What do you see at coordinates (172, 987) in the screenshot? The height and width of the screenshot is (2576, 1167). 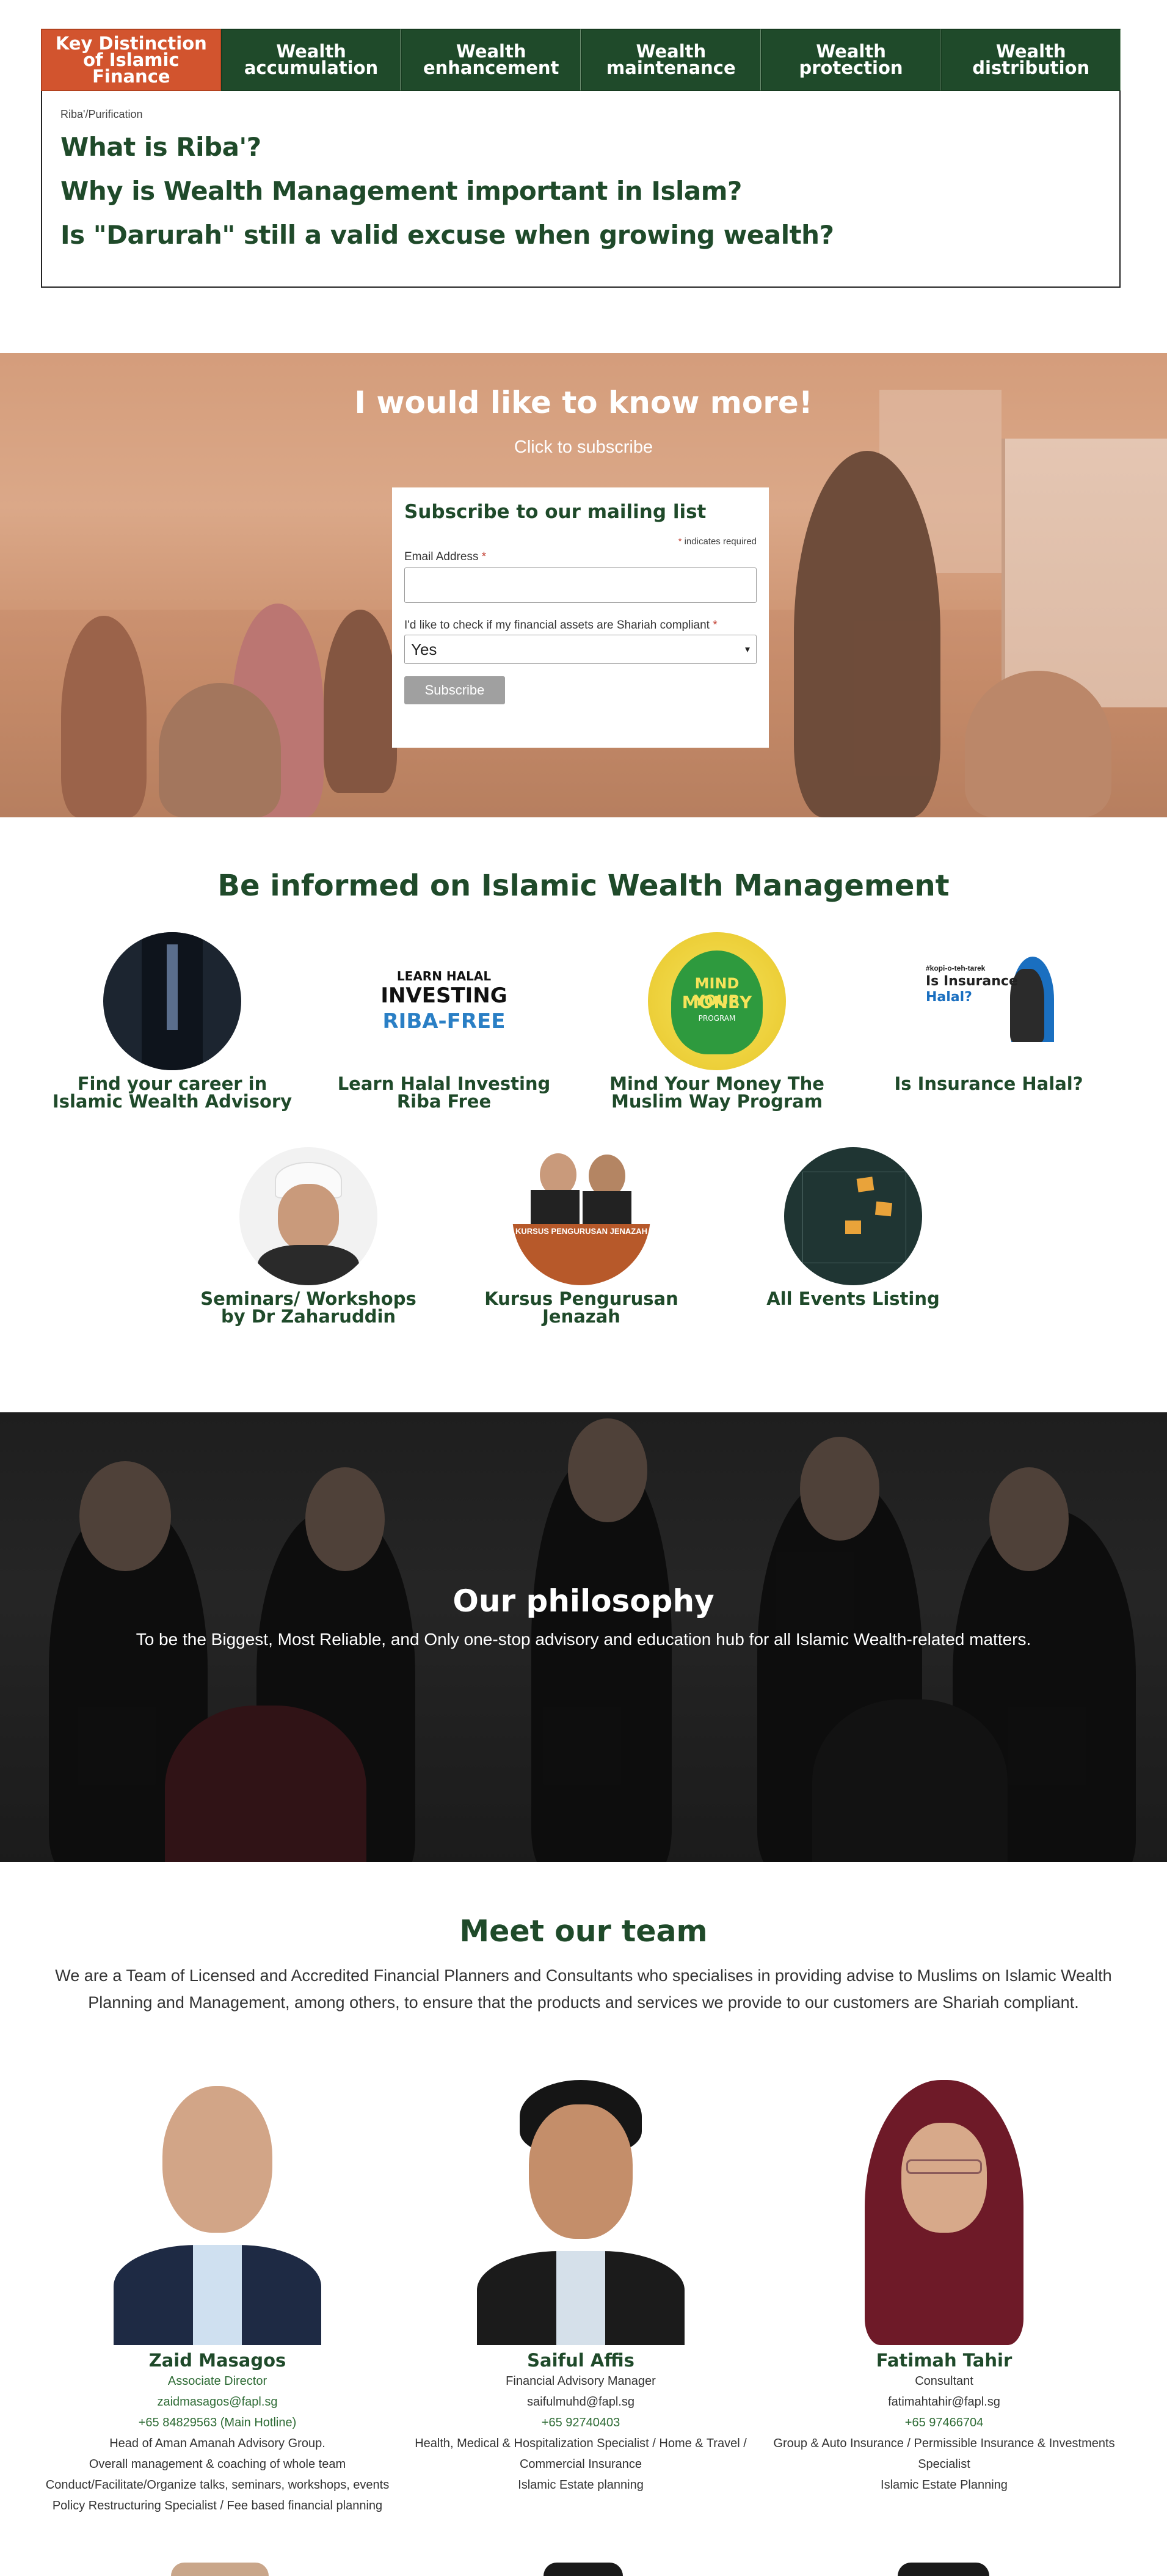 I see `tie-shape` at bounding box center [172, 987].